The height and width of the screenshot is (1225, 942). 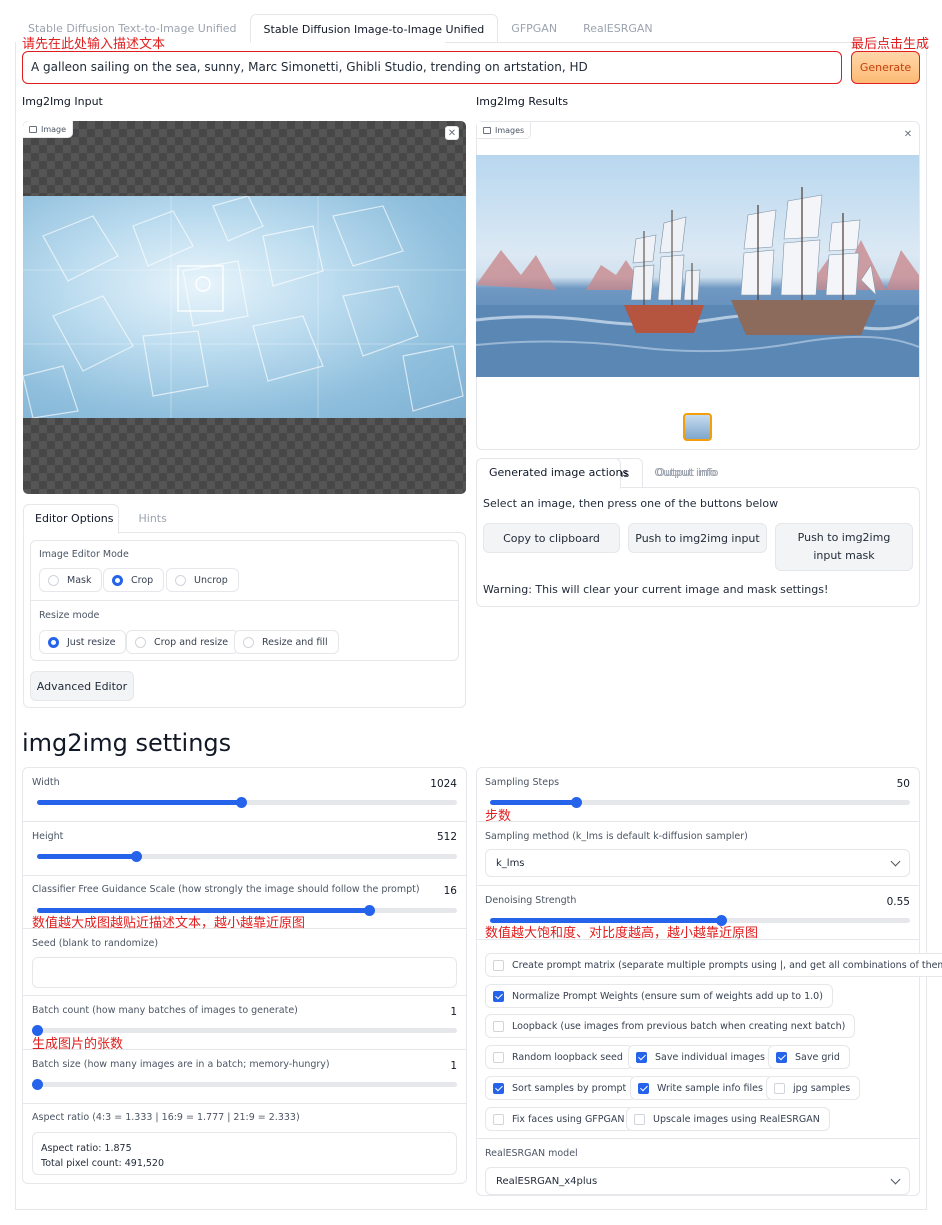 What do you see at coordinates (700, 802) in the screenshot?
I see `sampling-steps-slider` at bounding box center [700, 802].